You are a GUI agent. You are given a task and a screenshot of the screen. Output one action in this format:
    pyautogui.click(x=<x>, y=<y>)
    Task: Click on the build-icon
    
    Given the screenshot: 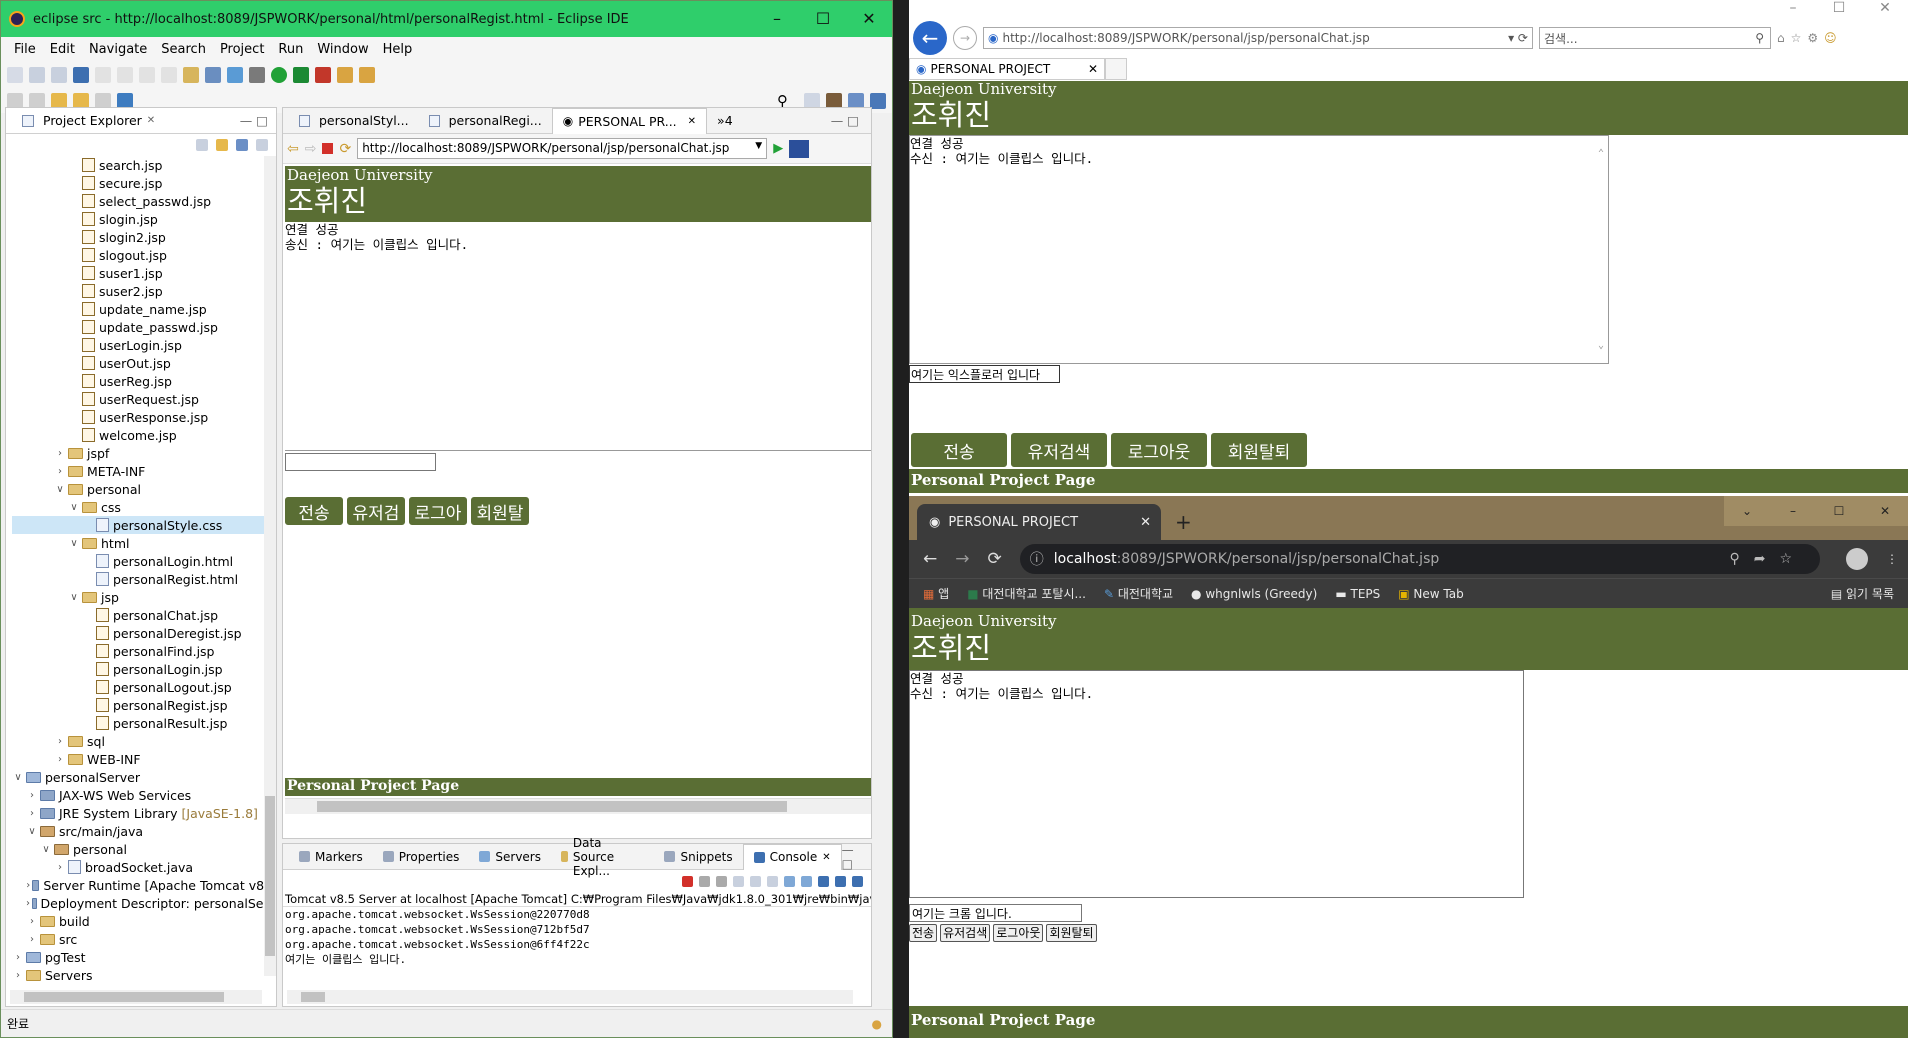 What is the action you would take?
    pyautogui.click(x=191, y=75)
    